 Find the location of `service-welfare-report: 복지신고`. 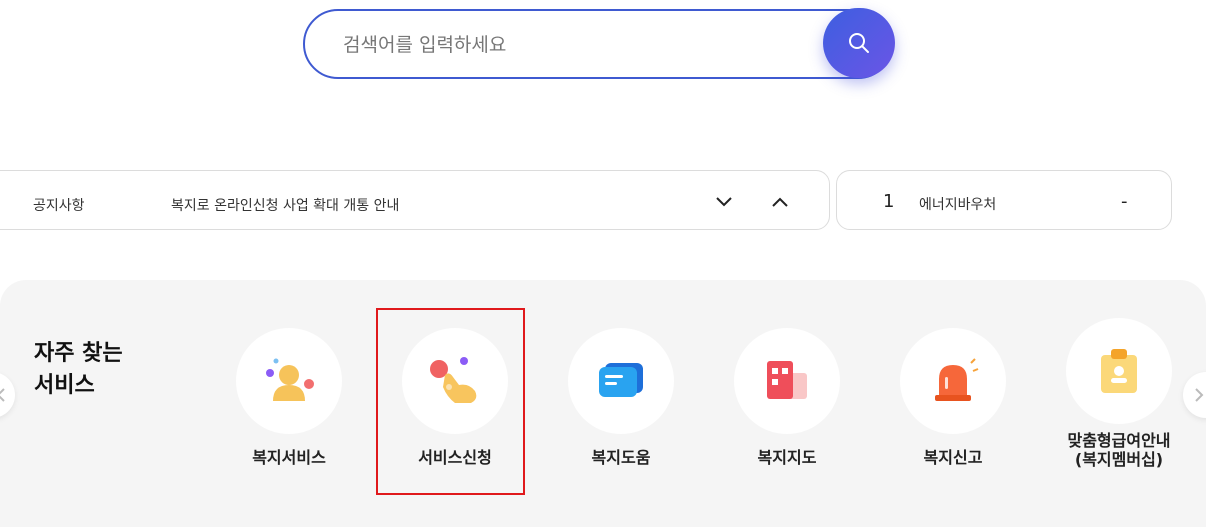

service-welfare-report: 복지신고 is located at coordinates (953, 403).